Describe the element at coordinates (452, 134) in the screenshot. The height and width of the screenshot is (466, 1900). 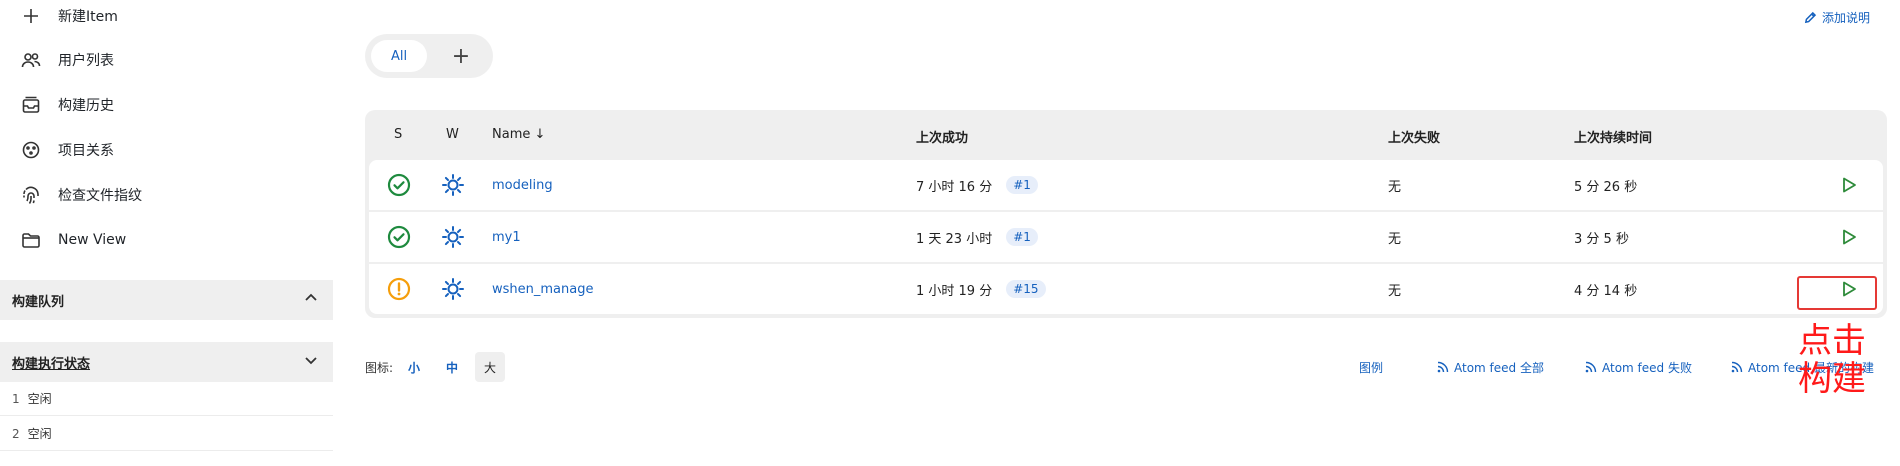
I see `col-header-weather: W` at that location.